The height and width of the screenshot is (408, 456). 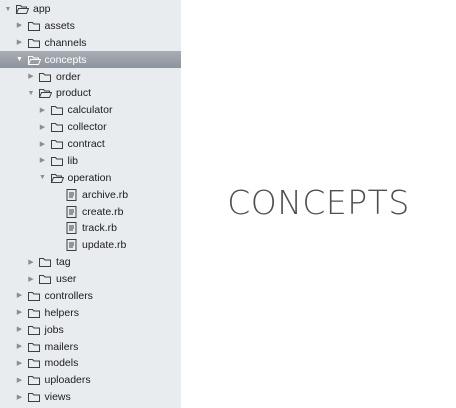 I want to click on tree-item-label: track.rb, so click(x=100, y=228).